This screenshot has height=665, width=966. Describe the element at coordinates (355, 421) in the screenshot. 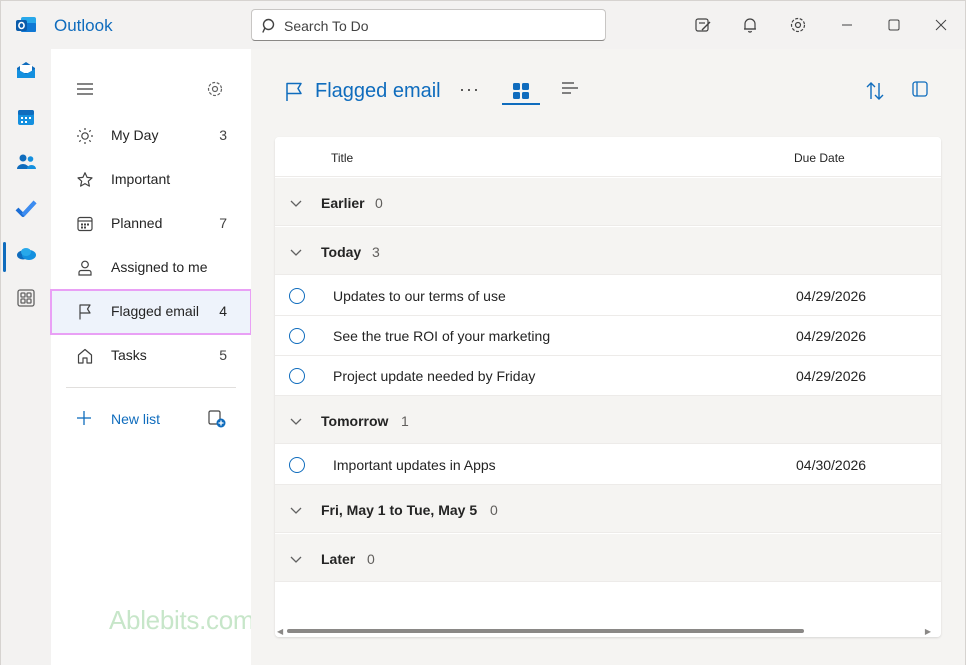

I see `group-name: Tomorrow` at that location.